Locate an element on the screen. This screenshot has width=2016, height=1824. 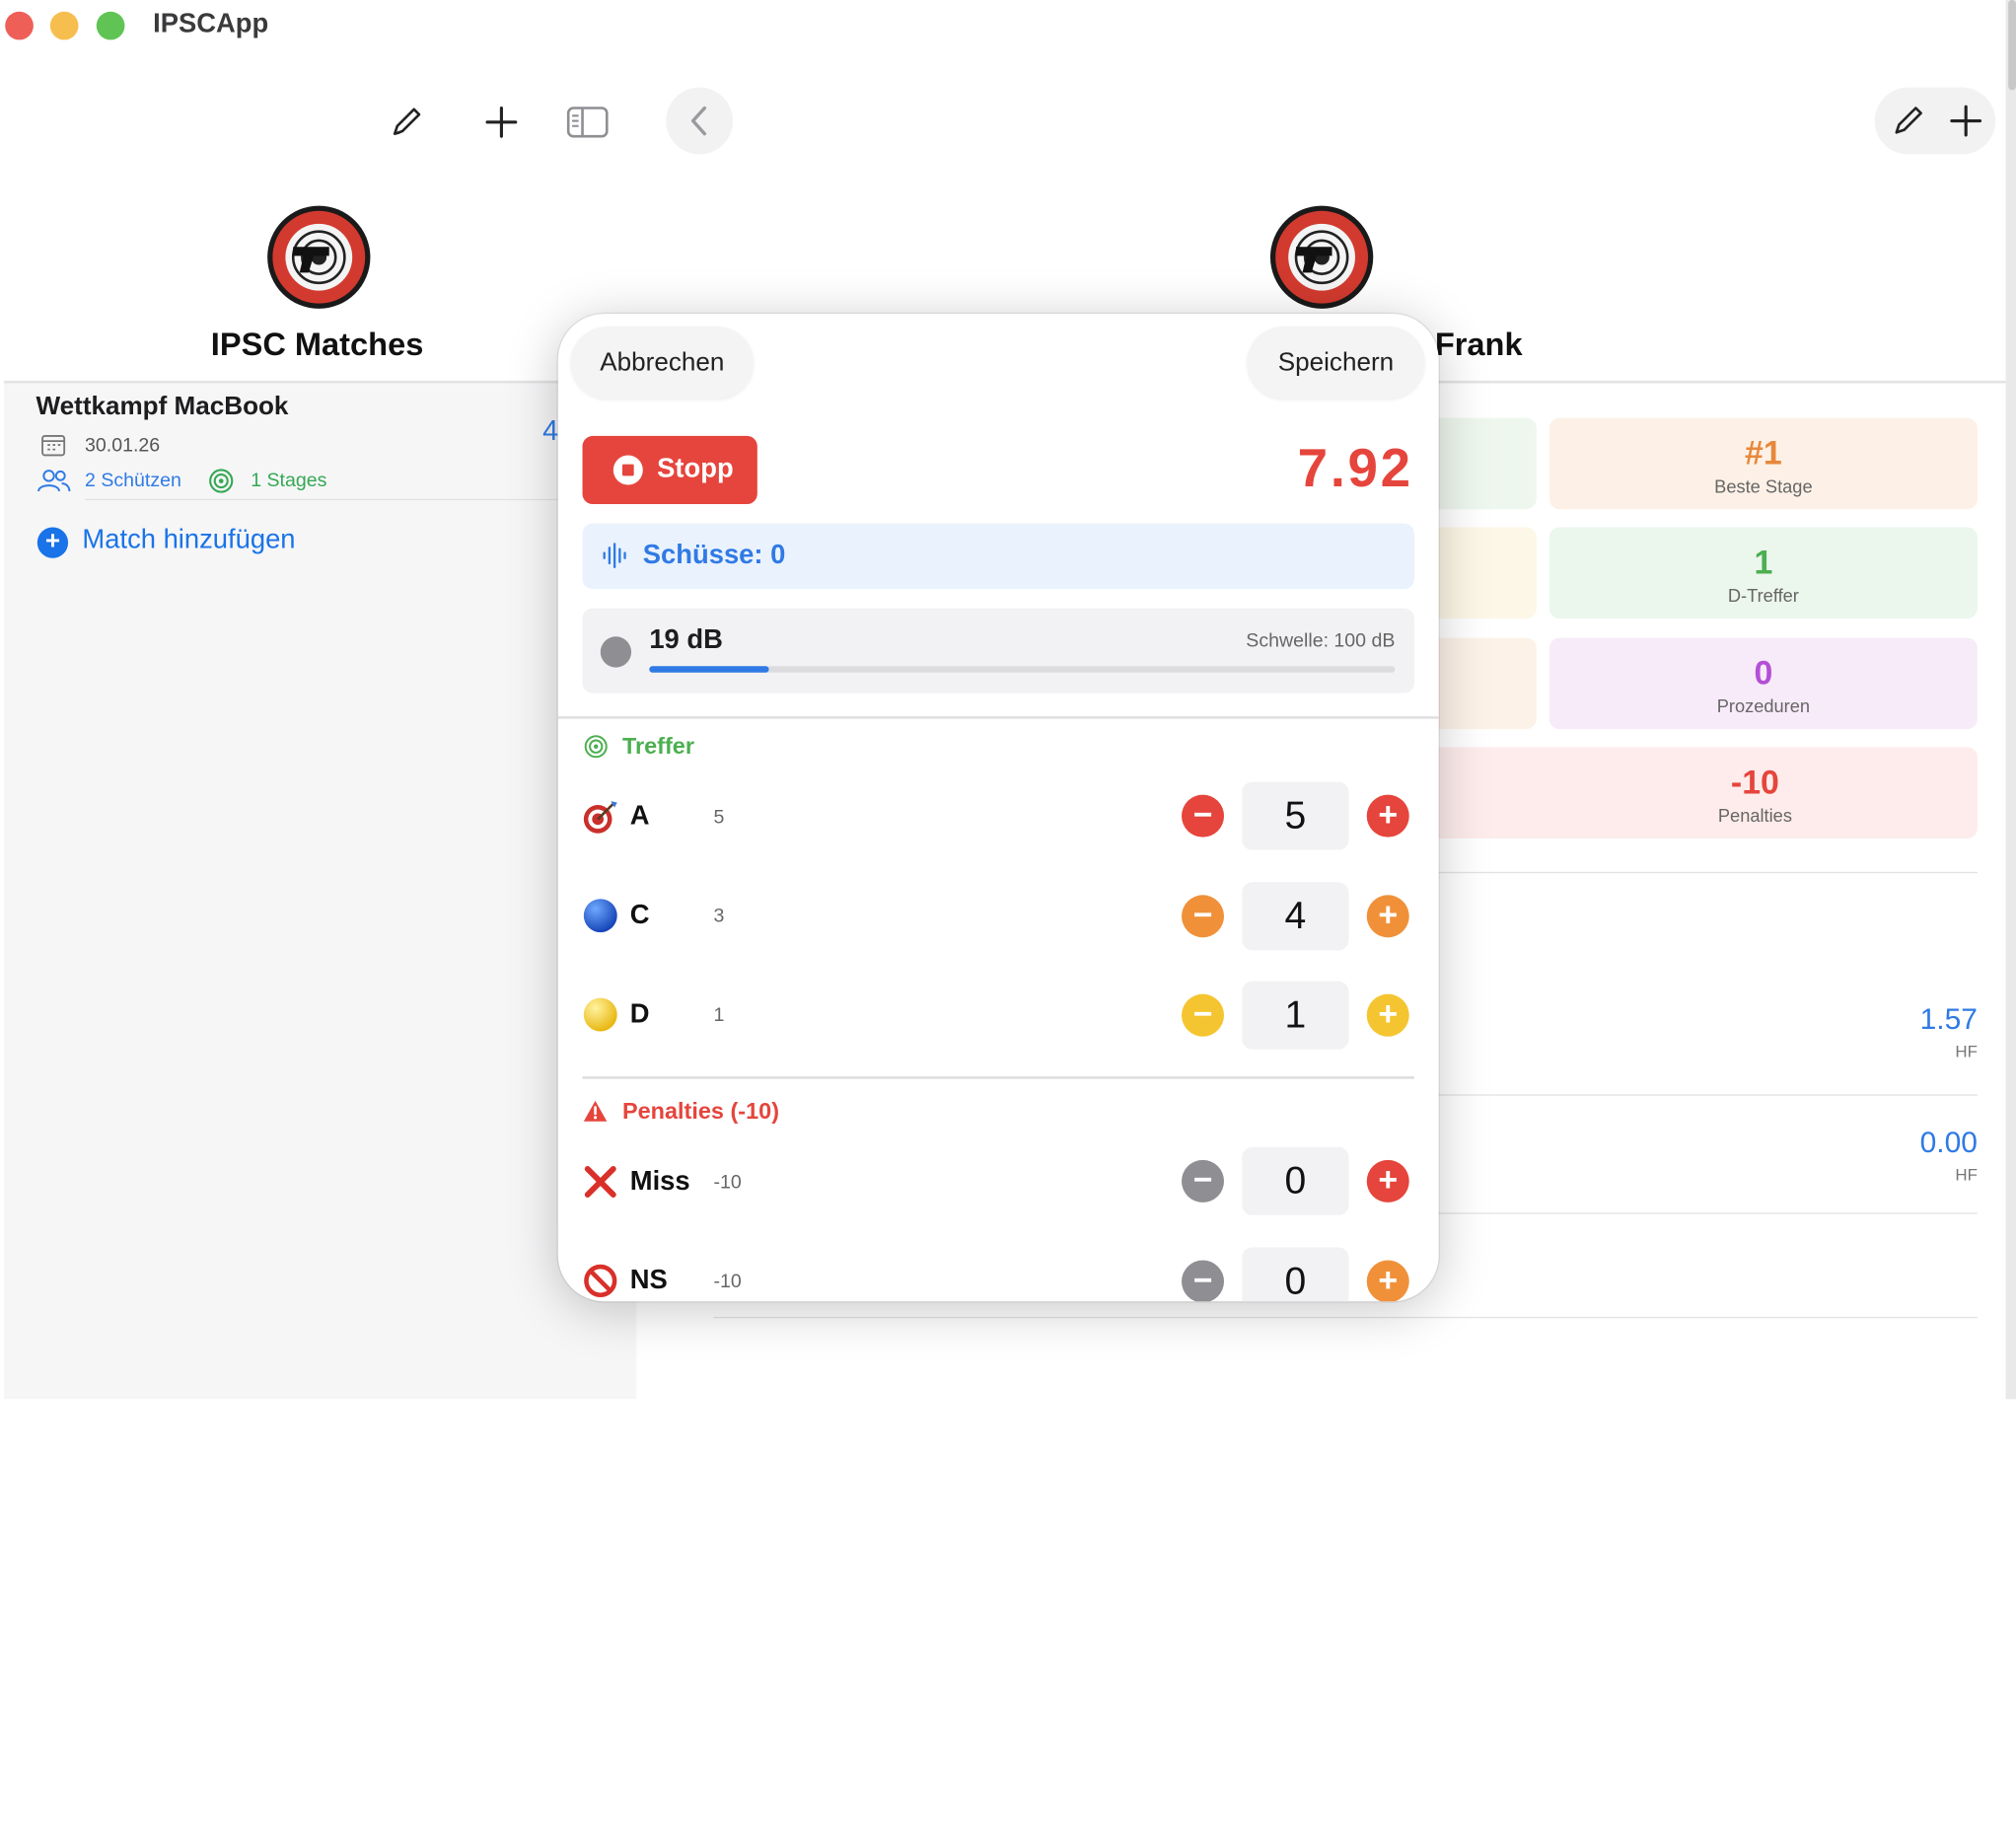
calendar-icon is located at coordinates (53, 446).